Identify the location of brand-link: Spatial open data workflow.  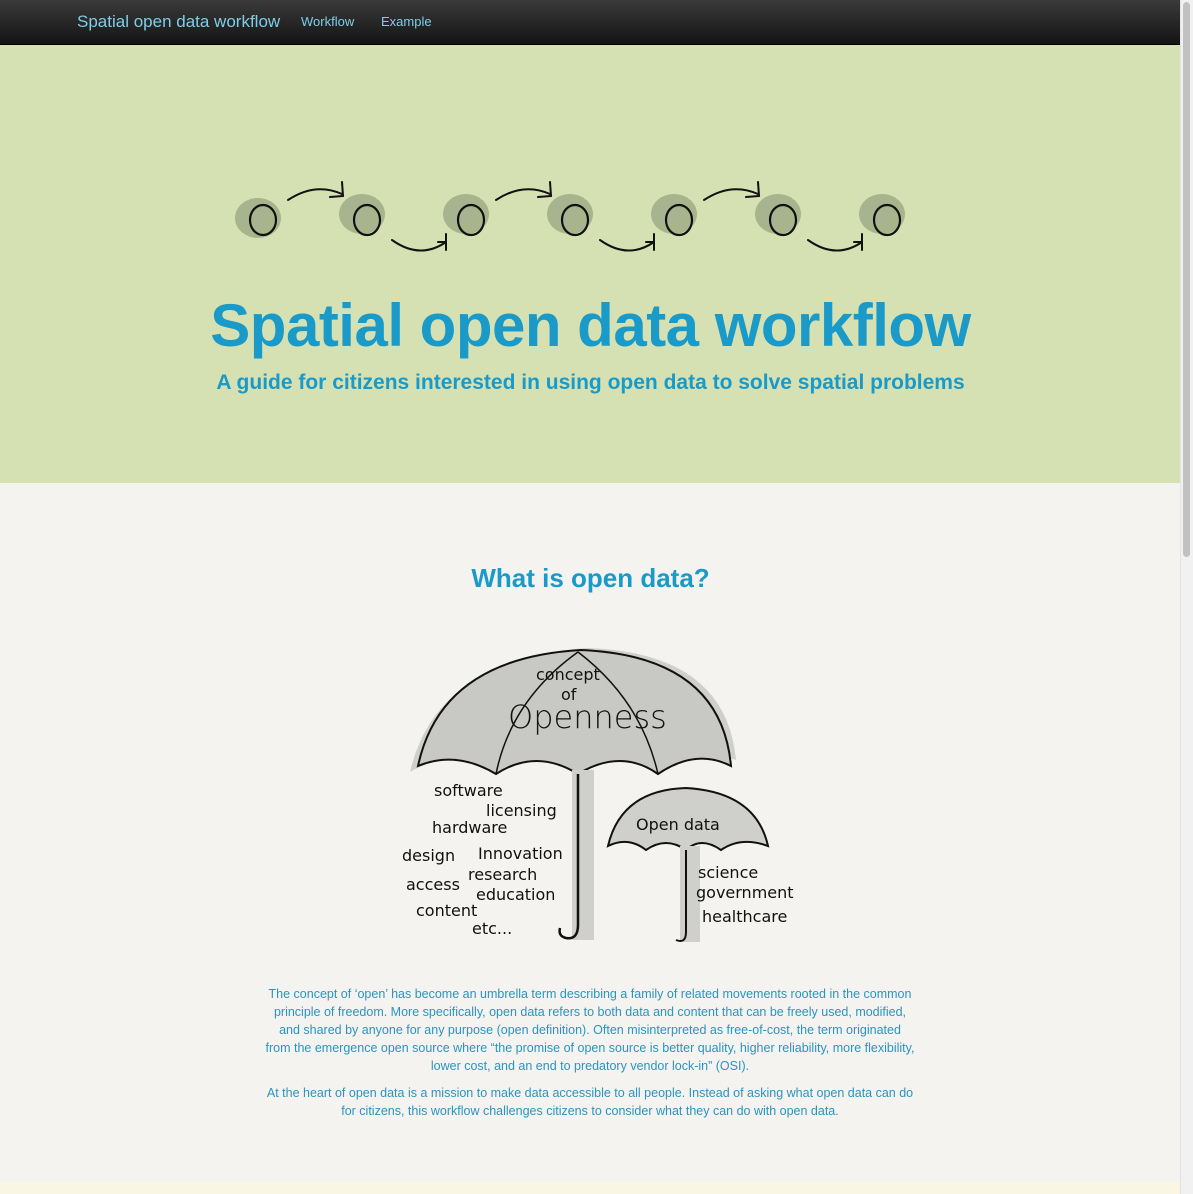
(178, 22).